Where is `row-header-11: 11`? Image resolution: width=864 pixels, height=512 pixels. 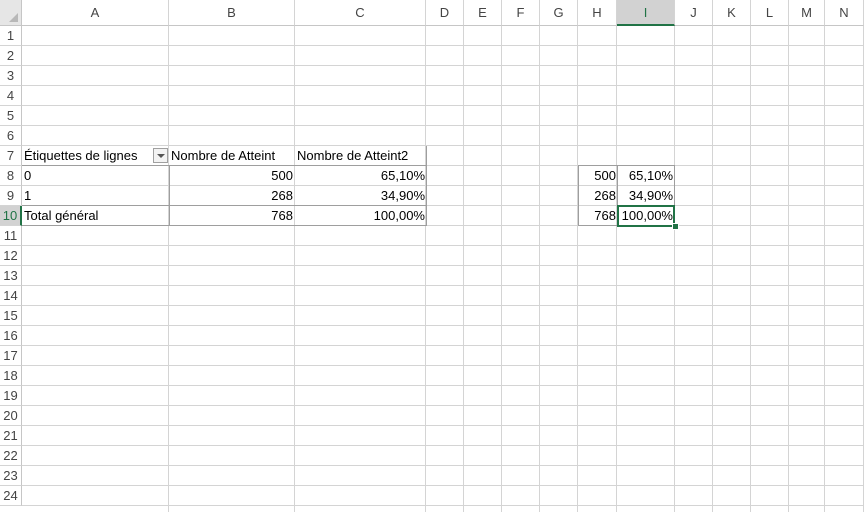
row-header-11: 11 is located at coordinates (11, 236).